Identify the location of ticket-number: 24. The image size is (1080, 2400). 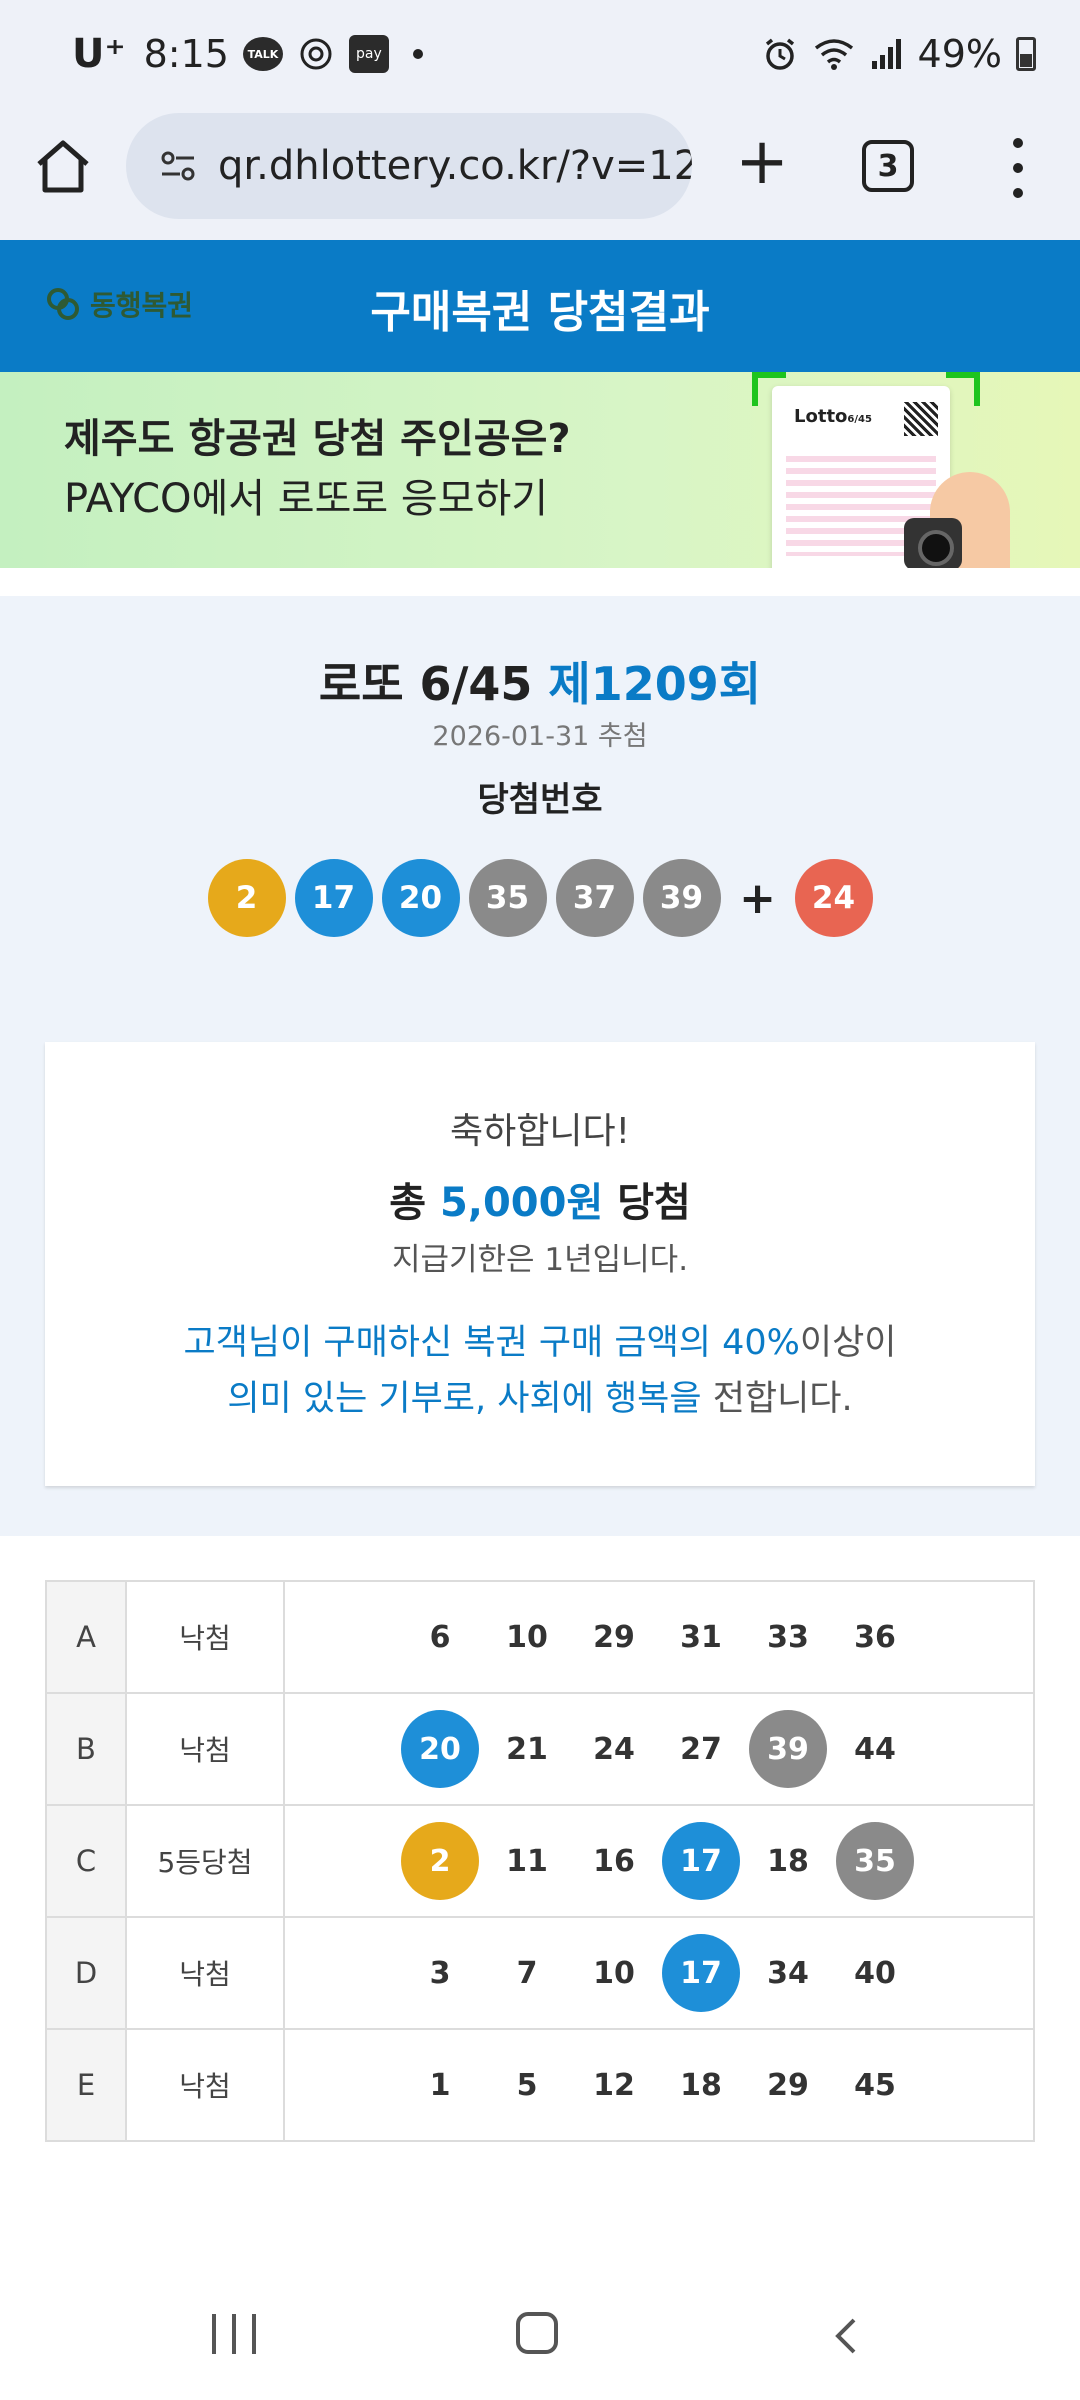
(614, 1749).